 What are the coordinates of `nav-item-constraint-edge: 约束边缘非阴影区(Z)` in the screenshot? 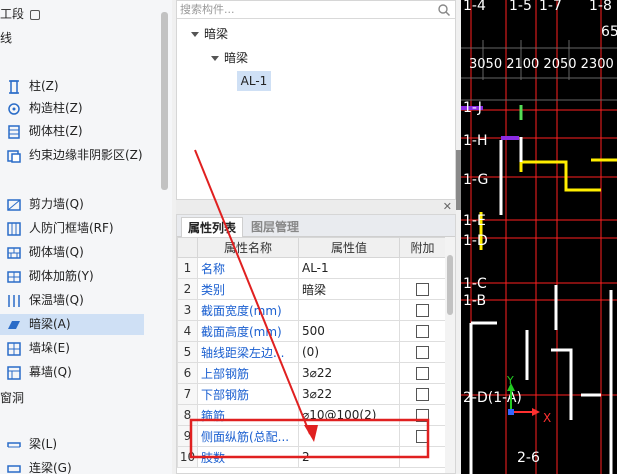 It's located at (72, 155).